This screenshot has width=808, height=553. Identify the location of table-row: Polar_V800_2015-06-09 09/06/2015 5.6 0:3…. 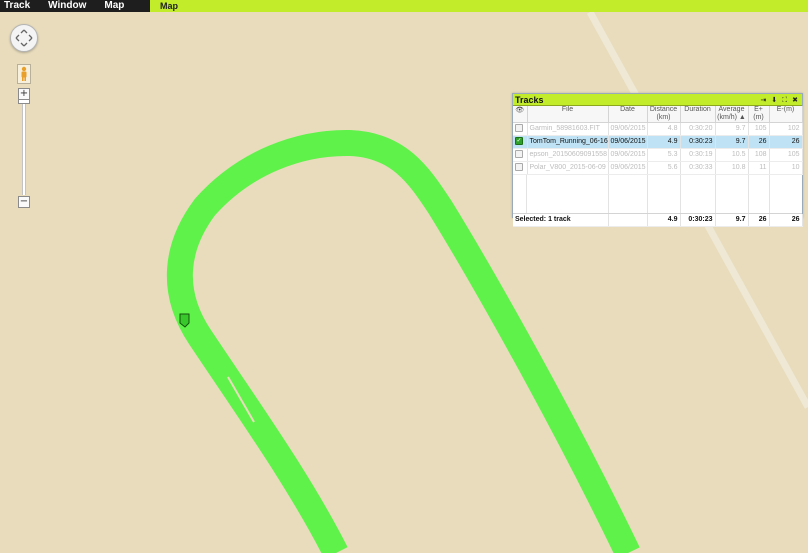
(658, 168).